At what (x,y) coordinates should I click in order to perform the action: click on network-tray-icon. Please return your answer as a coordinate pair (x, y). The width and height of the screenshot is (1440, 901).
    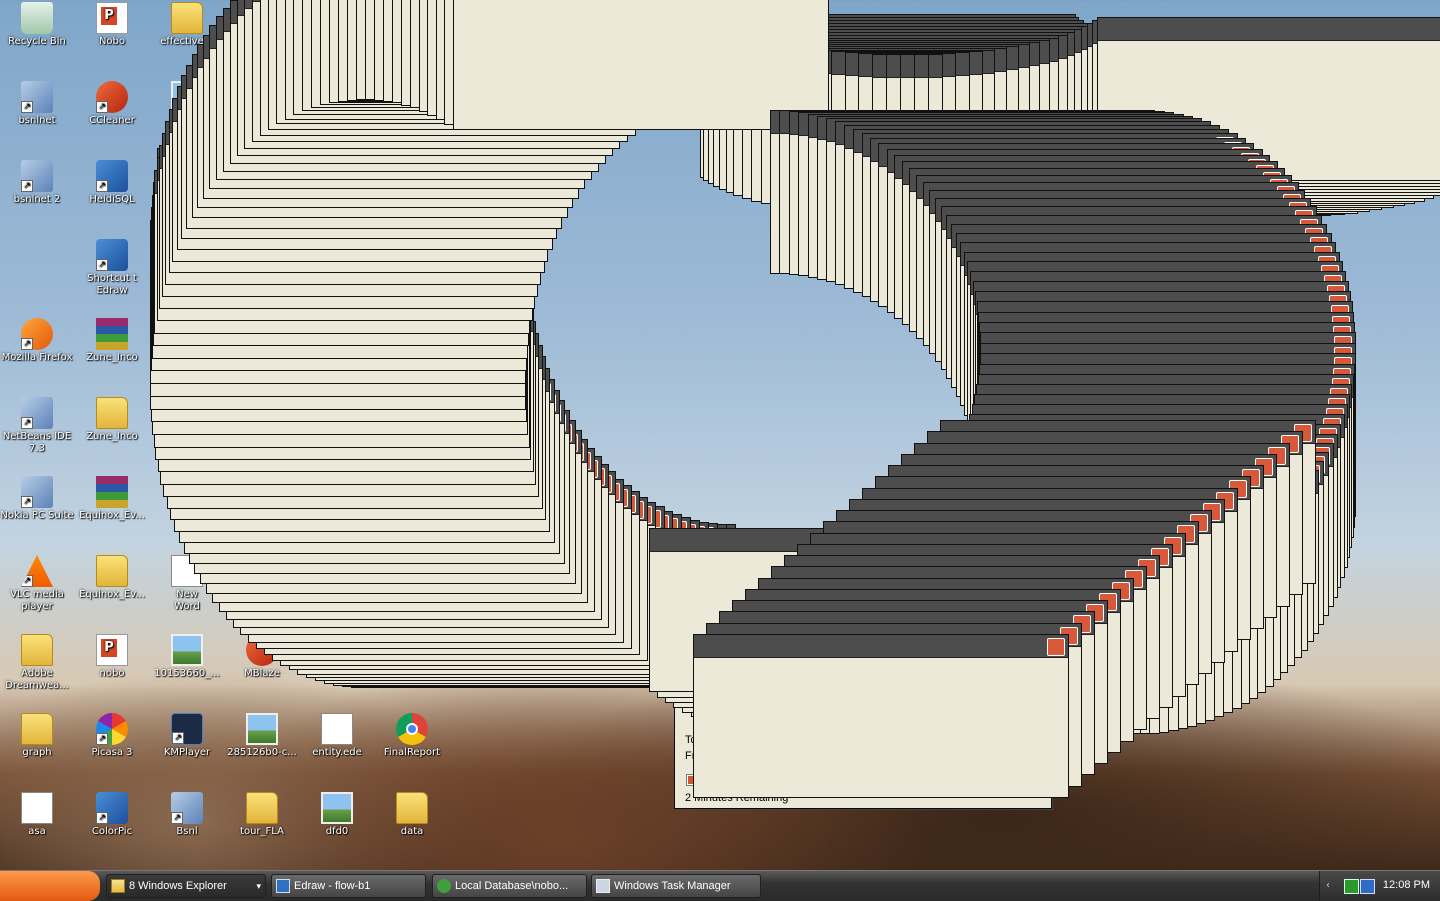
    Looking at the image, I should click on (1351, 886).